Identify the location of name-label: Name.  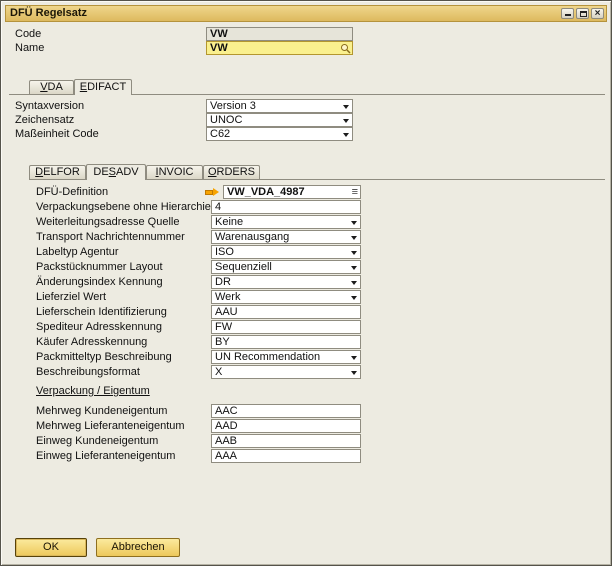
(30, 48).